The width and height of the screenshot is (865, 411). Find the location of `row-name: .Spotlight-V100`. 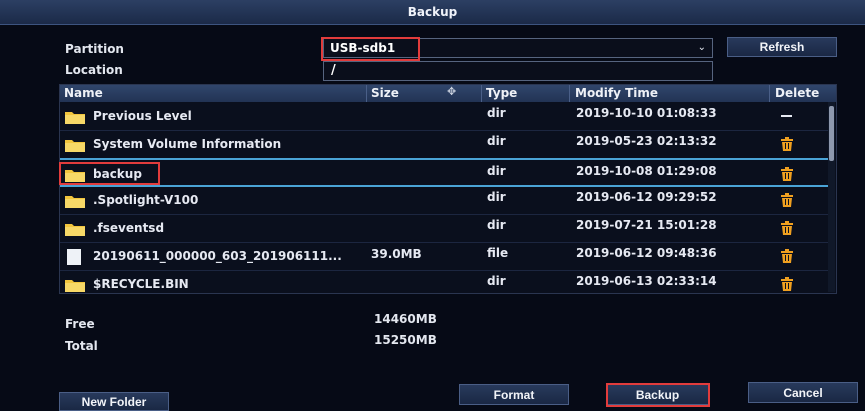

row-name: .Spotlight-V100 is located at coordinates (146, 200).